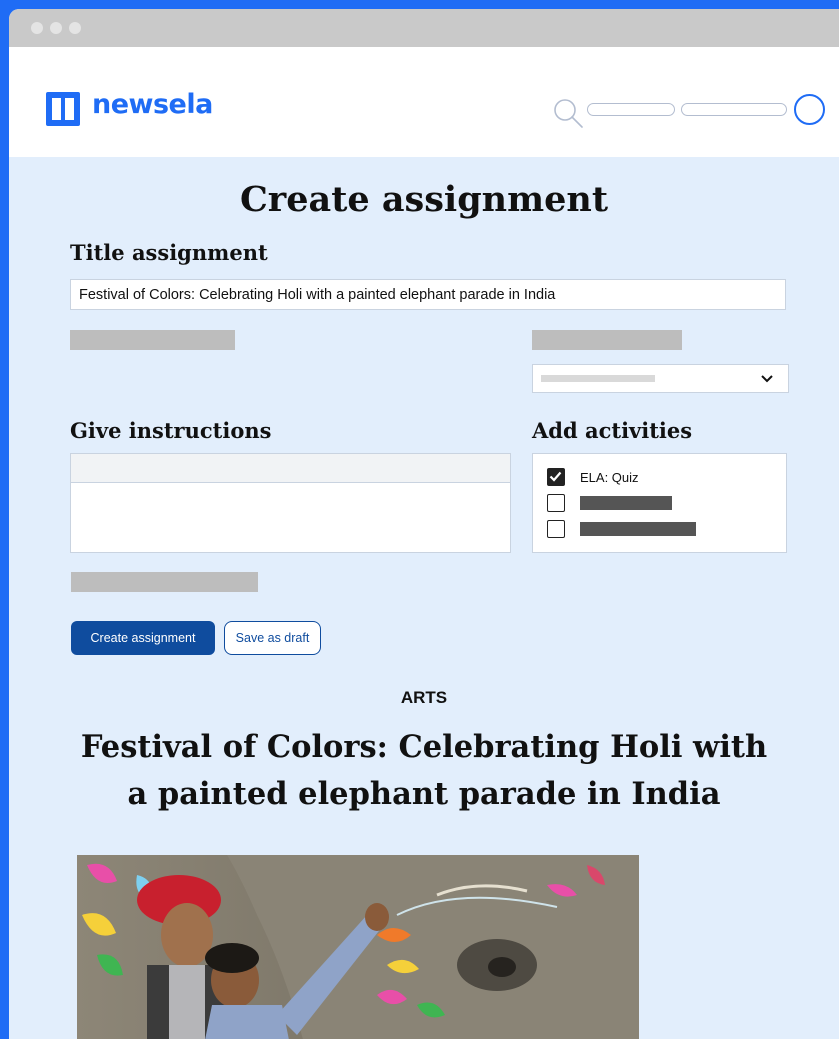  I want to click on avatar, so click(809, 109).